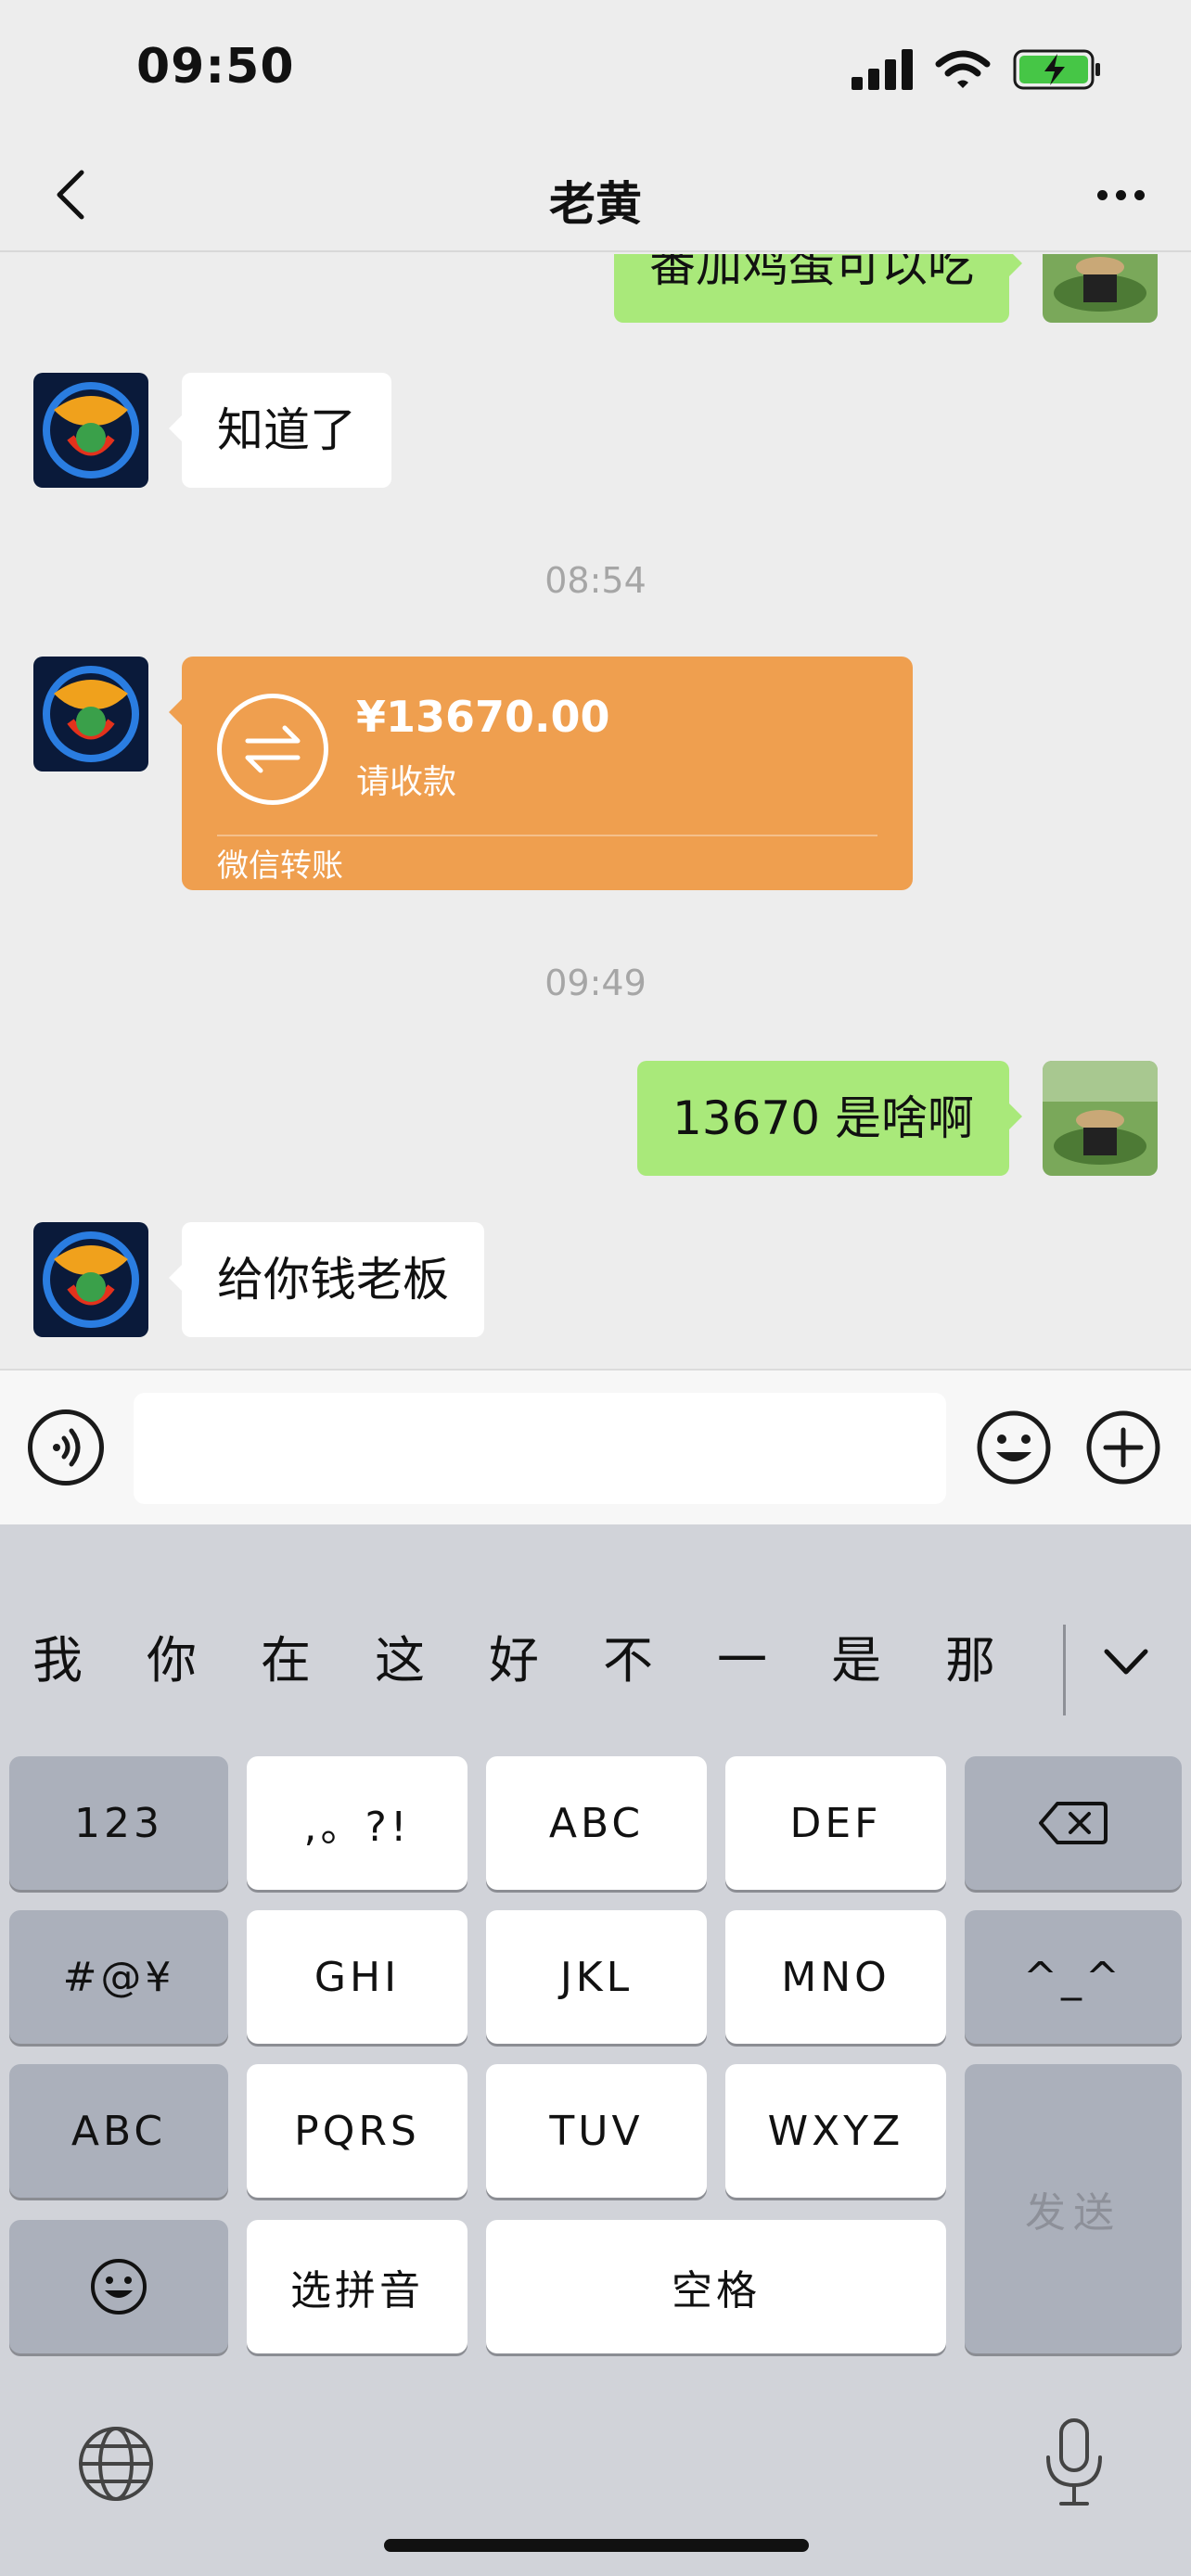 The image size is (1191, 2576). I want to click on wifi-icon, so click(963, 69).